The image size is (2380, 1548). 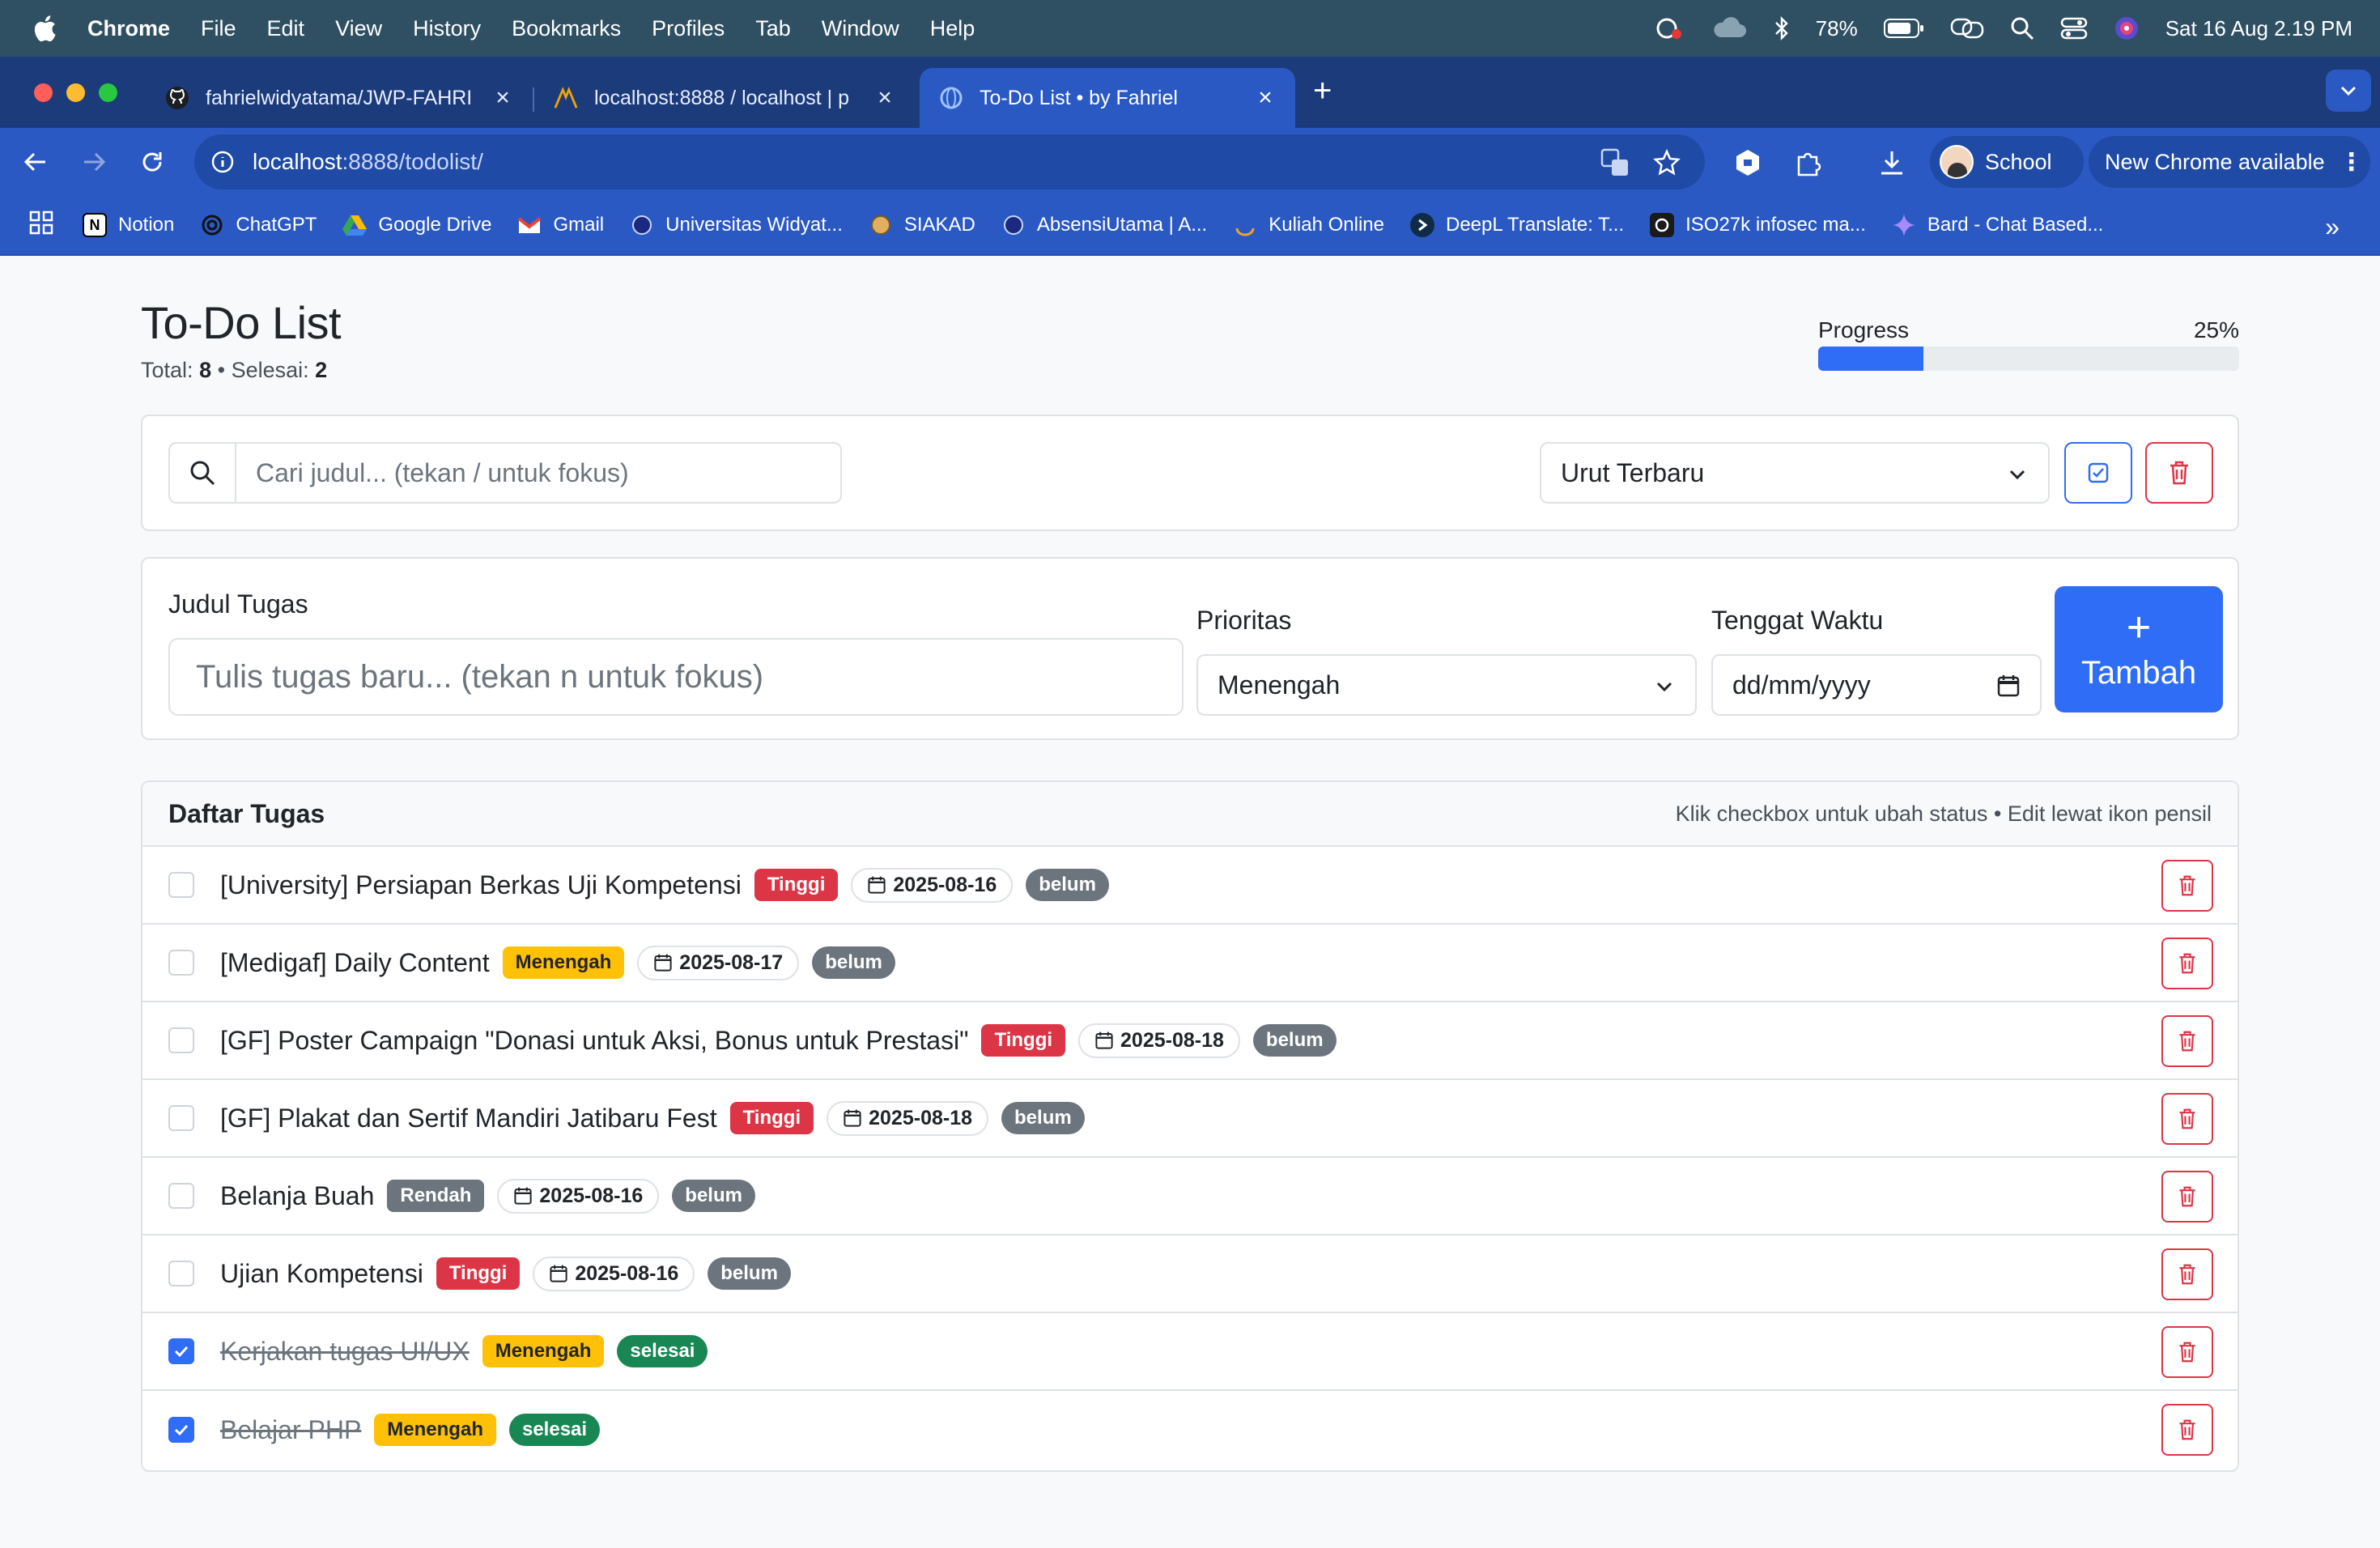 What do you see at coordinates (435, 225) in the screenshot?
I see `bookmark-label: Google Drive` at bounding box center [435, 225].